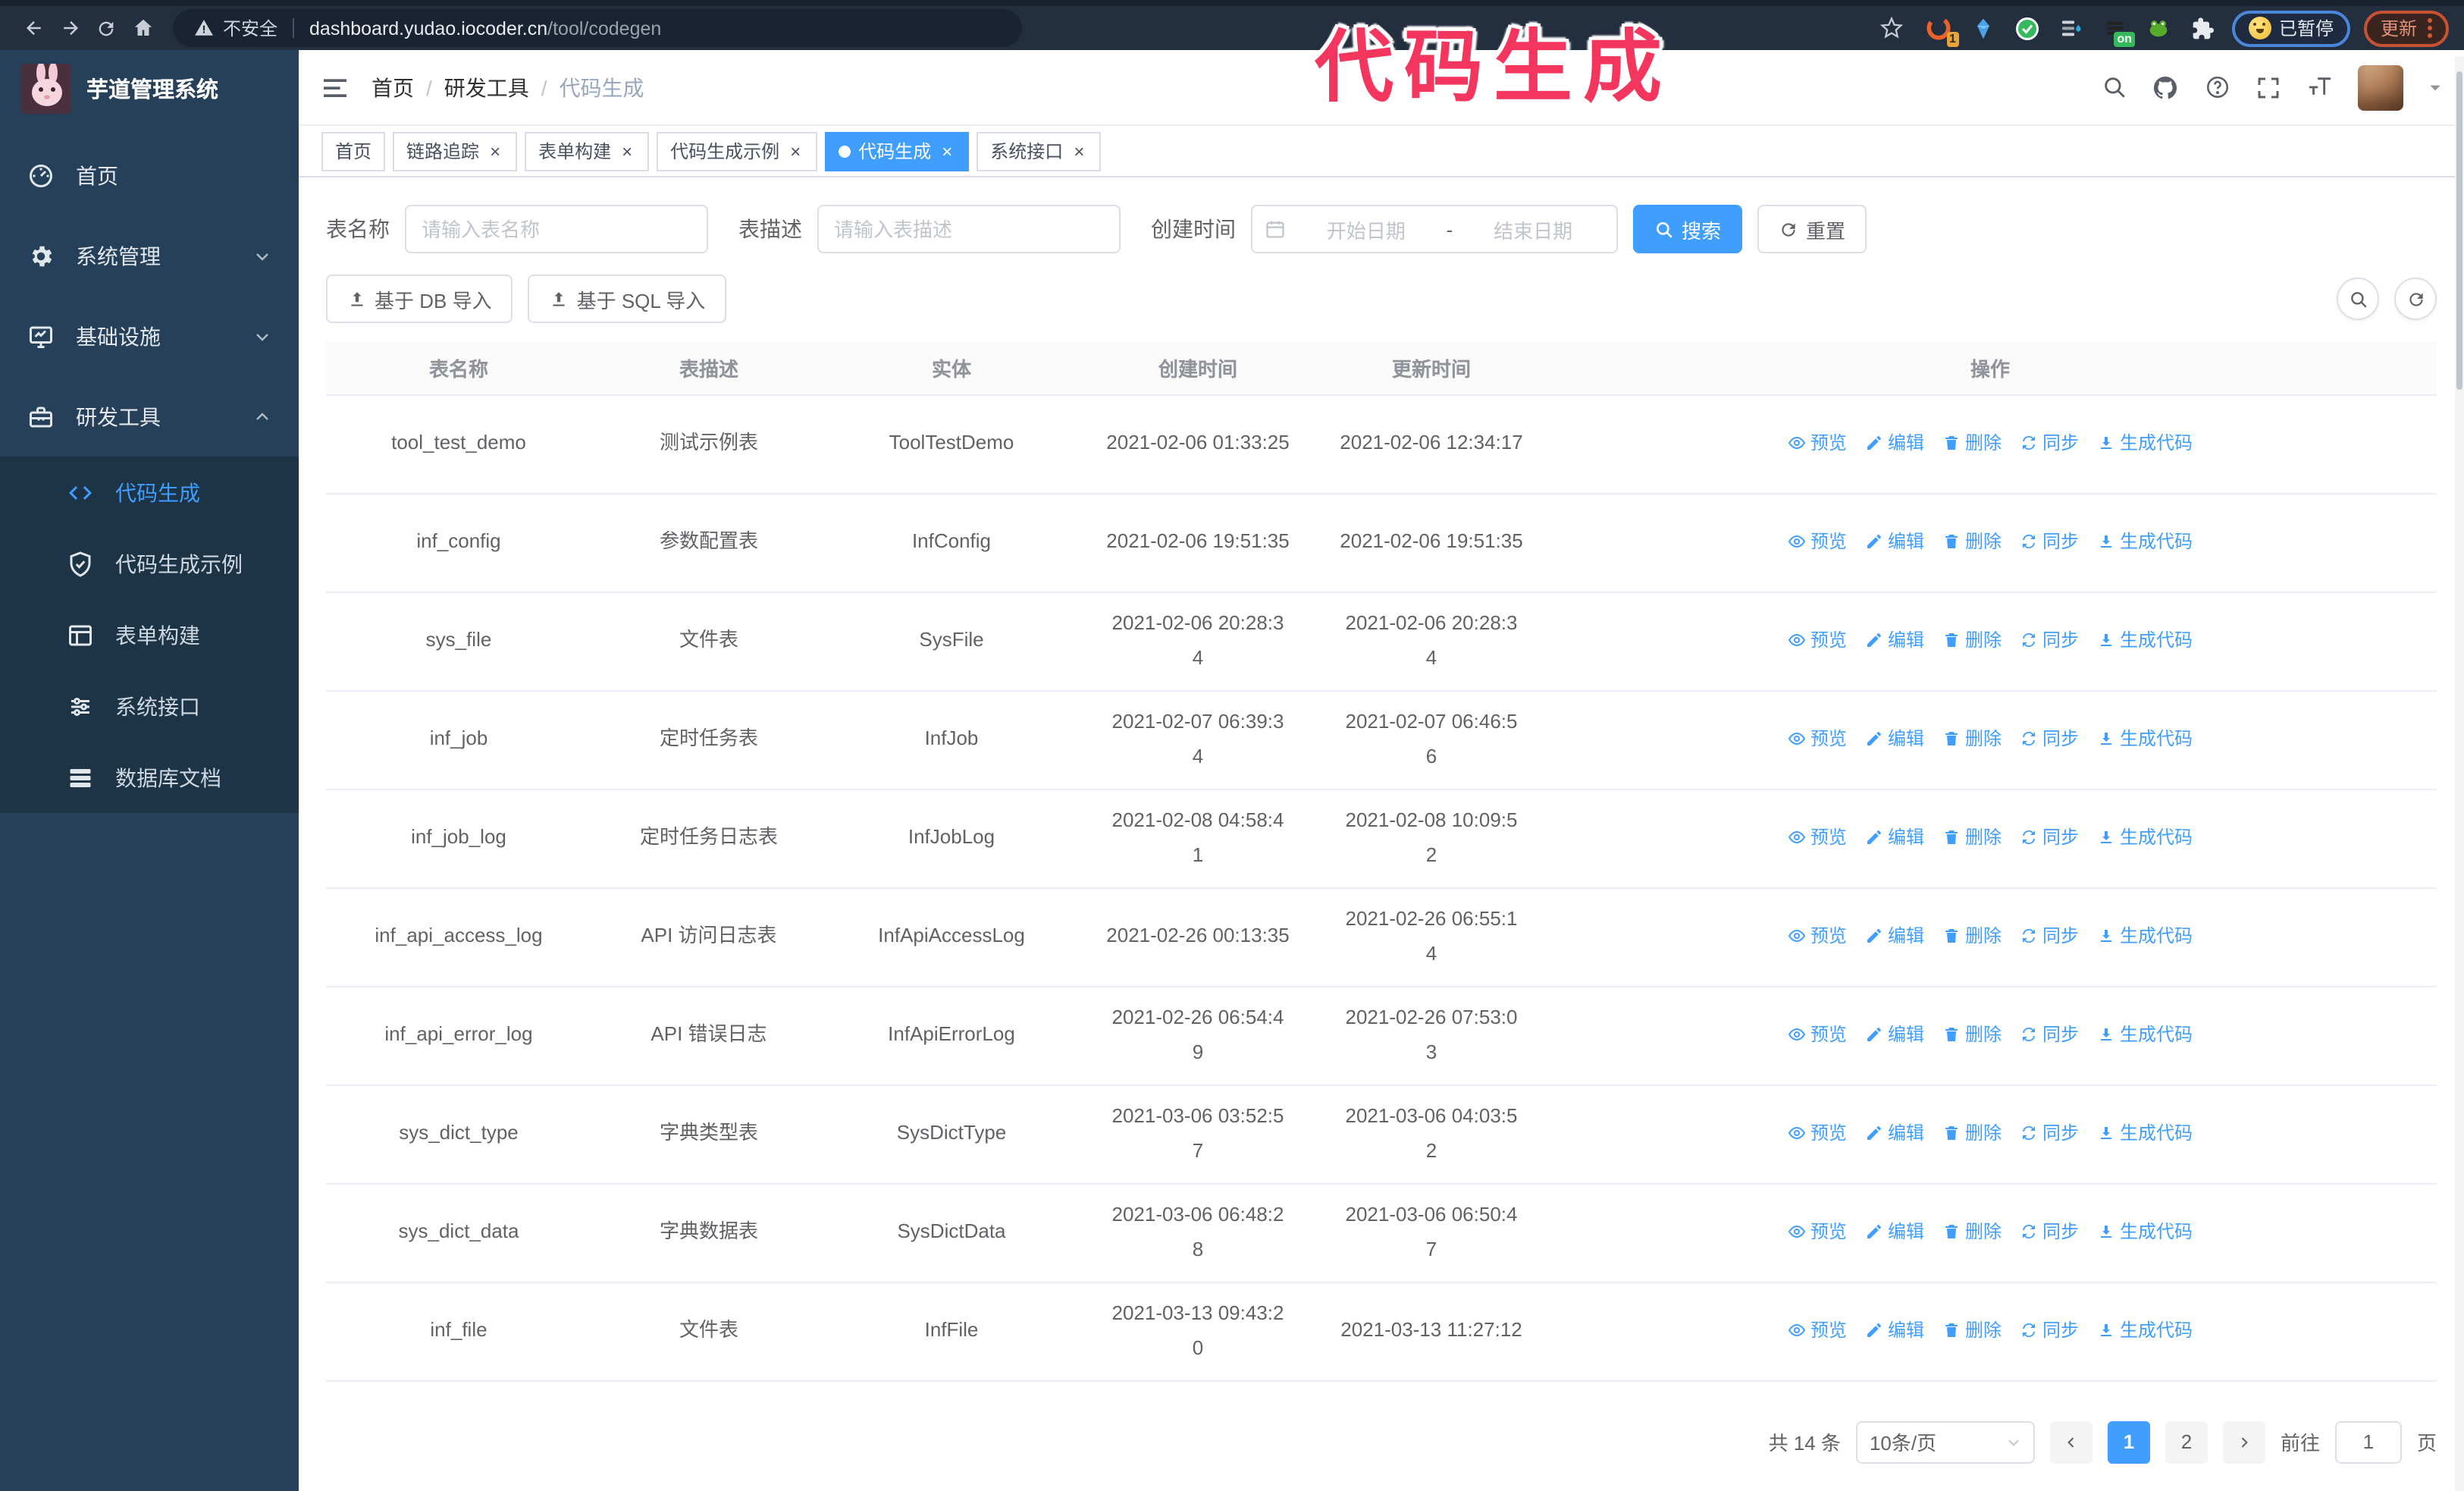  What do you see at coordinates (2406, 28) in the screenshot?
I see `browser-update-button: 更新` at bounding box center [2406, 28].